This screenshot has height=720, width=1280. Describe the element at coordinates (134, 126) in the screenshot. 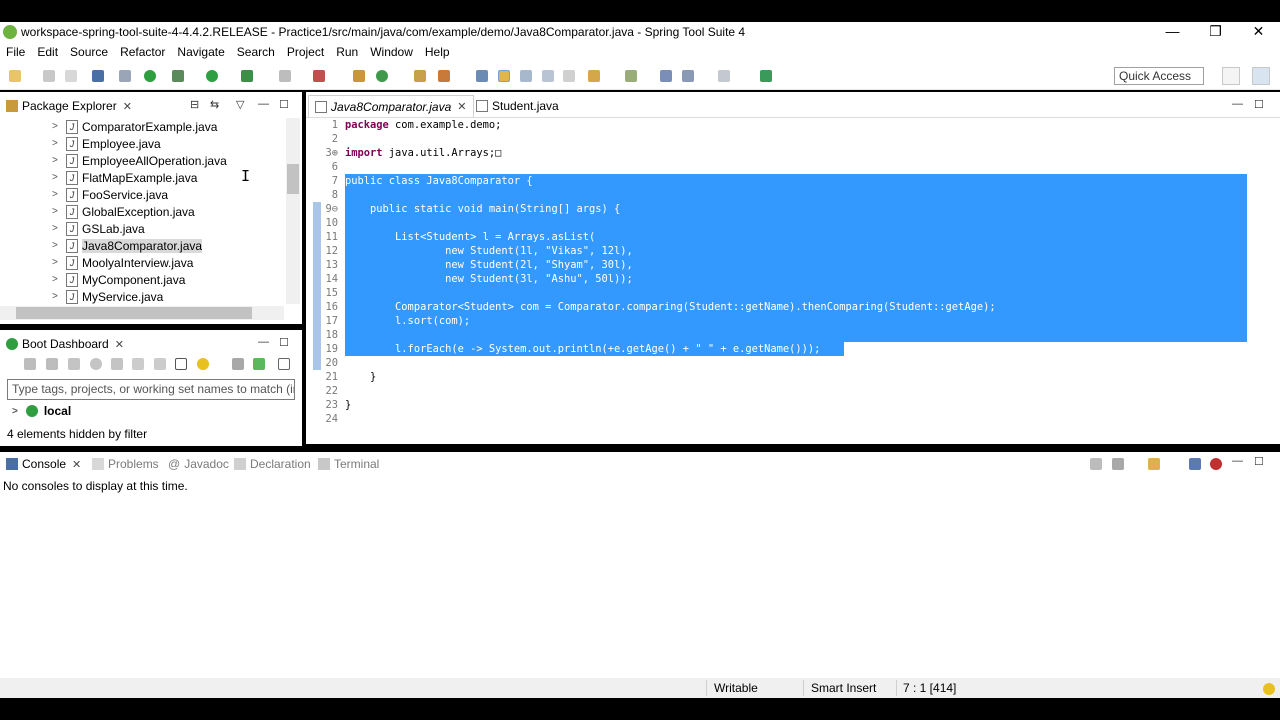

I see `tree-item: > J ComparatorExample.java` at that location.